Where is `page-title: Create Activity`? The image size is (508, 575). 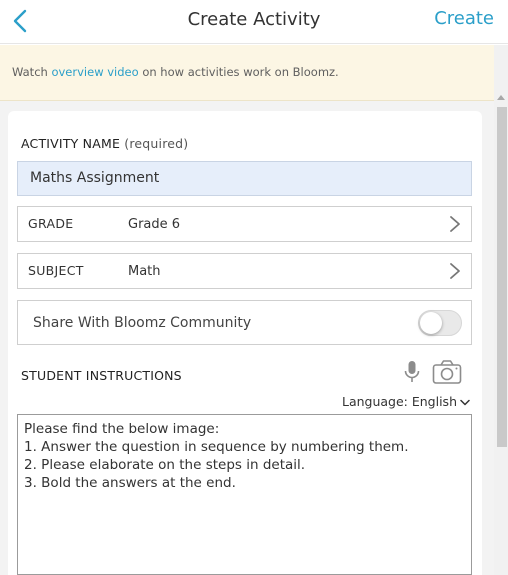
page-title: Create Activity is located at coordinates (254, 19).